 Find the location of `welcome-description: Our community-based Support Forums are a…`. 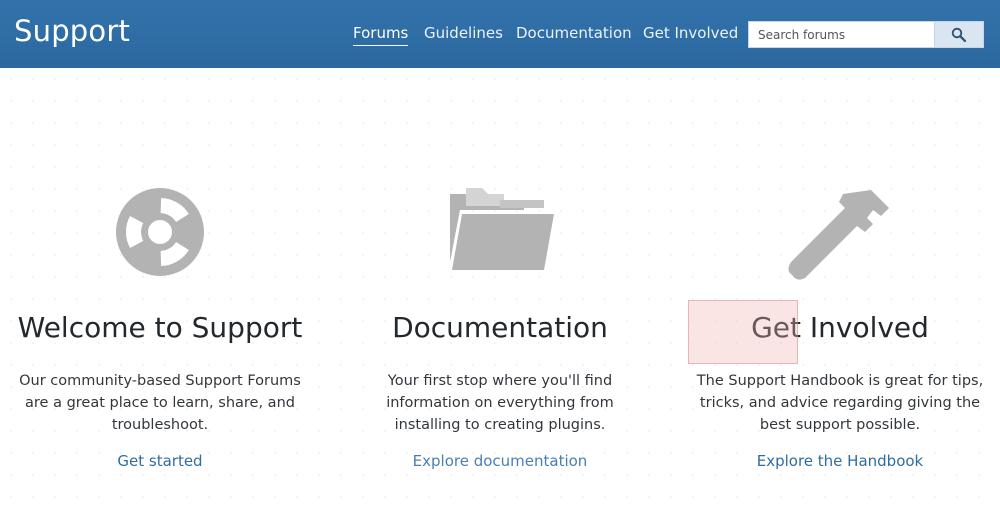

welcome-description: Our community-based Support Forums are a… is located at coordinates (160, 403).